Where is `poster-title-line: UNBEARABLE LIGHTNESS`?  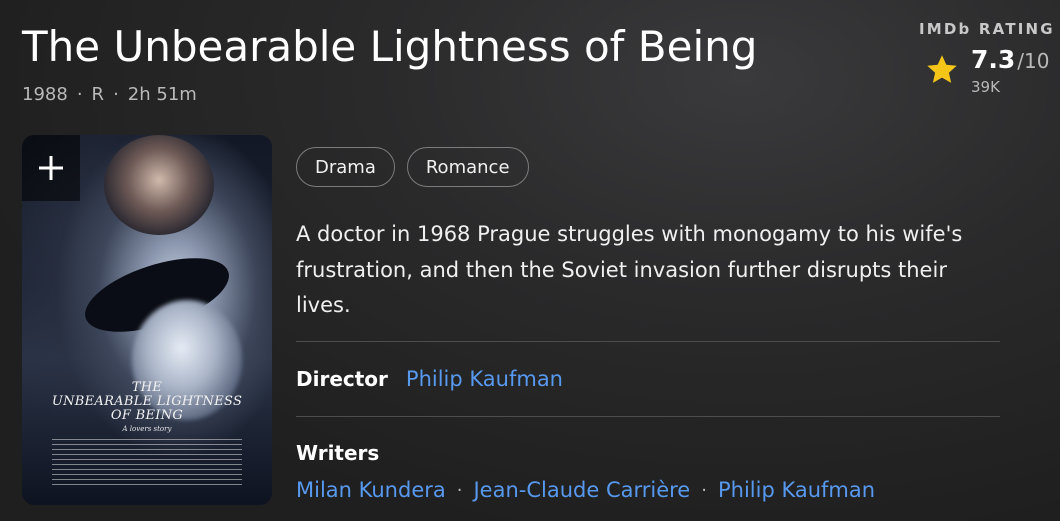 poster-title-line: UNBEARABLE LIGHTNESS is located at coordinates (147, 401).